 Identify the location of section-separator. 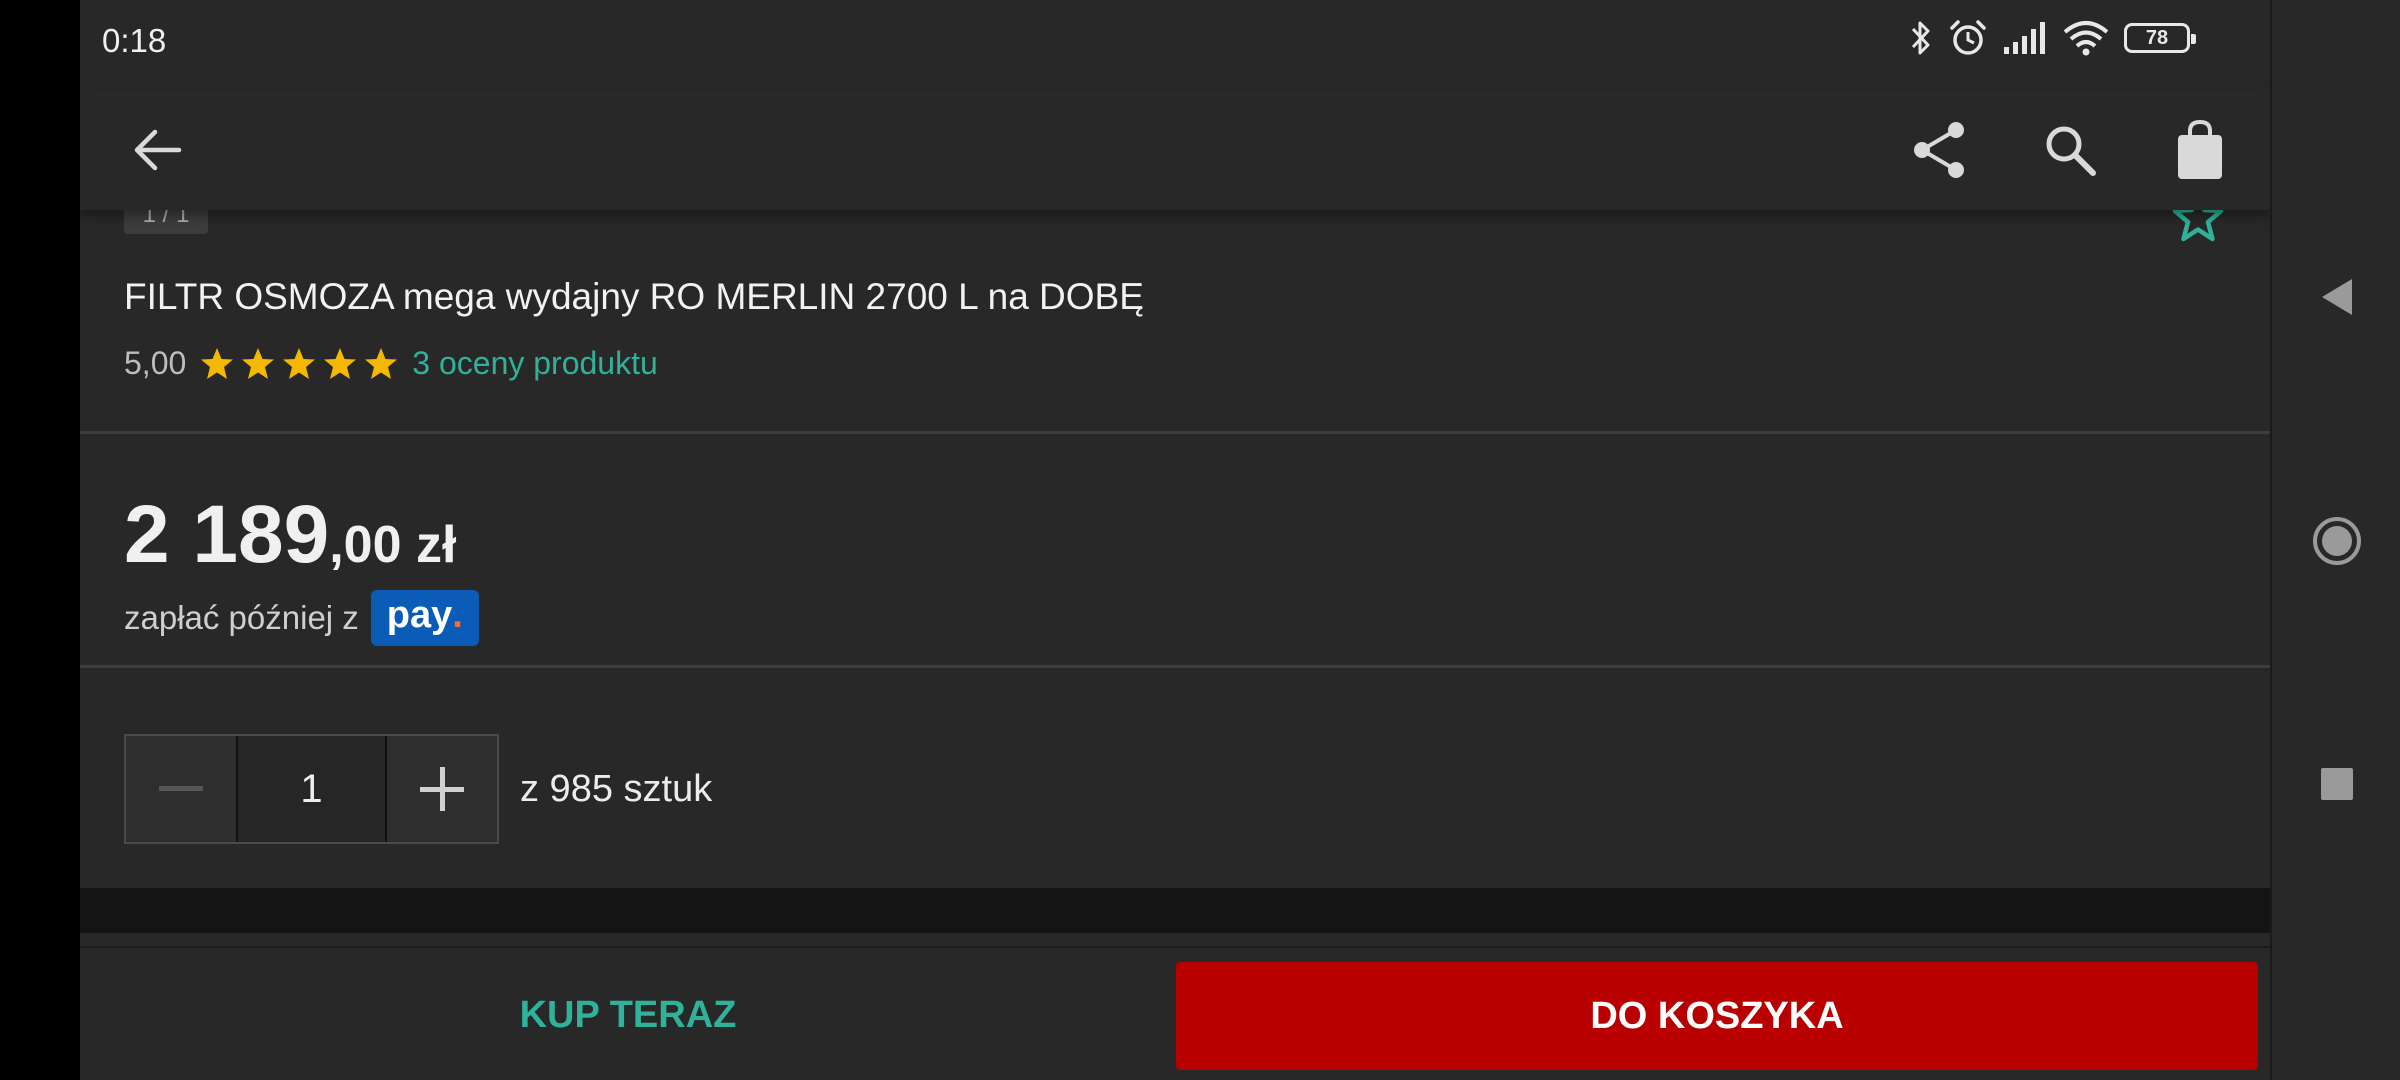
(1175, 910).